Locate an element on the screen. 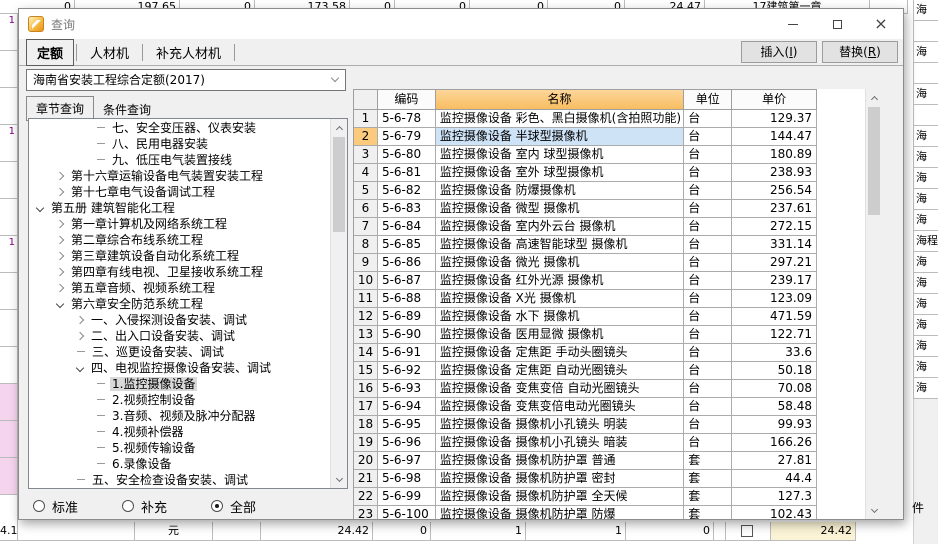 This screenshot has height=544, width=938. cell-name: 监控摄像设备 微光 摄像机 is located at coordinates (560, 263).